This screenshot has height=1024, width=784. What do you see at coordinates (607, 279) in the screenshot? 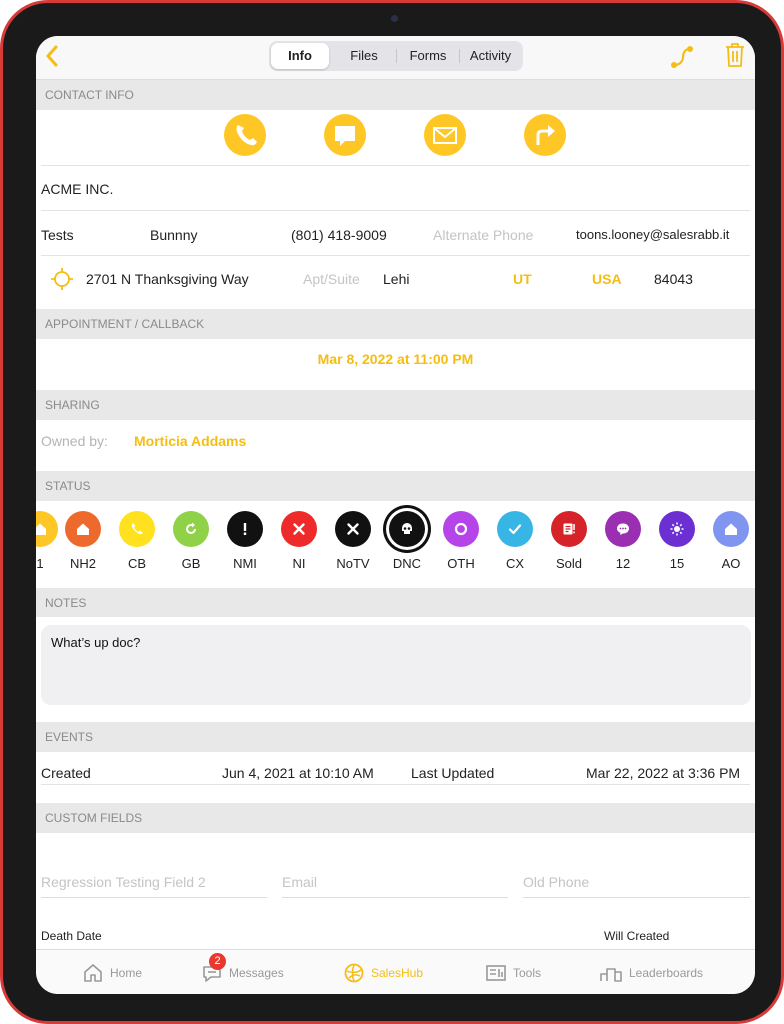
I see `country-select: USA` at bounding box center [607, 279].